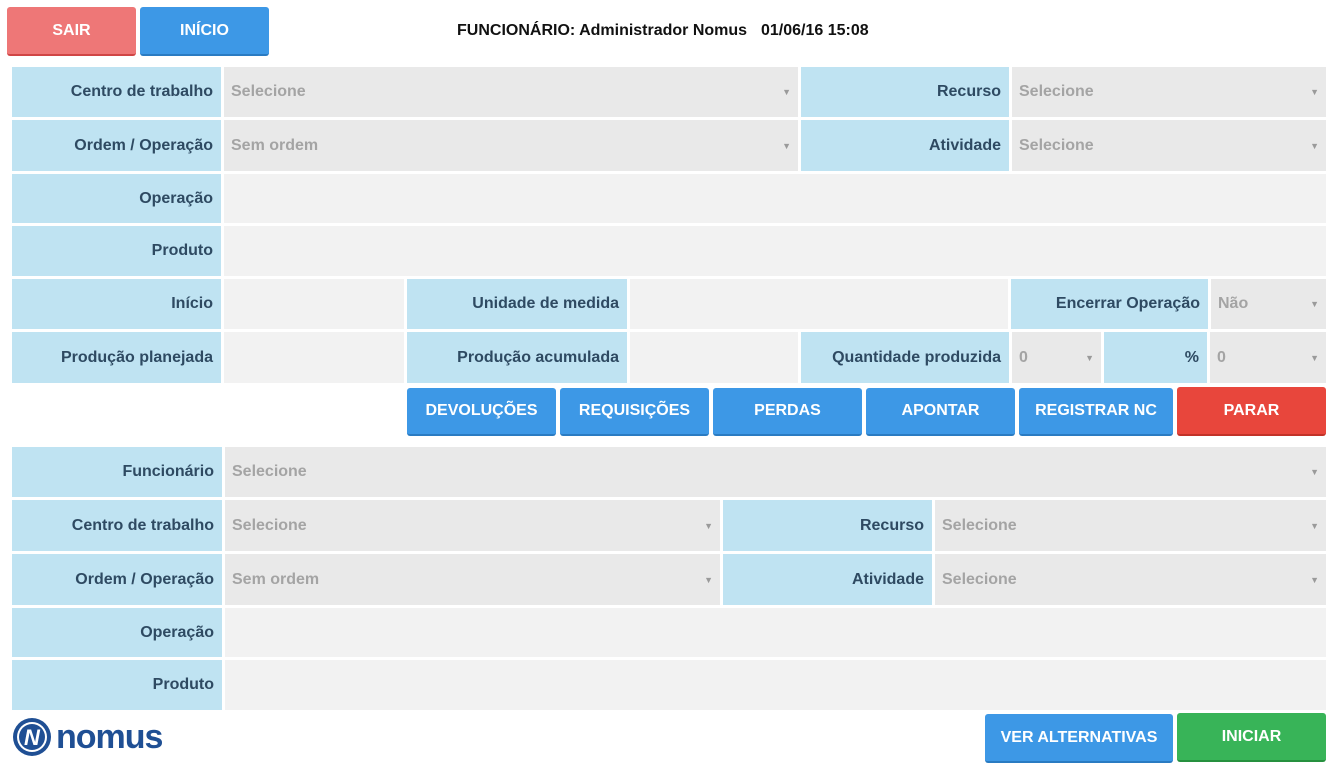 The image size is (1342, 765). Describe the element at coordinates (109, 737) in the screenshot. I see `nomus-logo-text: nomus` at that location.